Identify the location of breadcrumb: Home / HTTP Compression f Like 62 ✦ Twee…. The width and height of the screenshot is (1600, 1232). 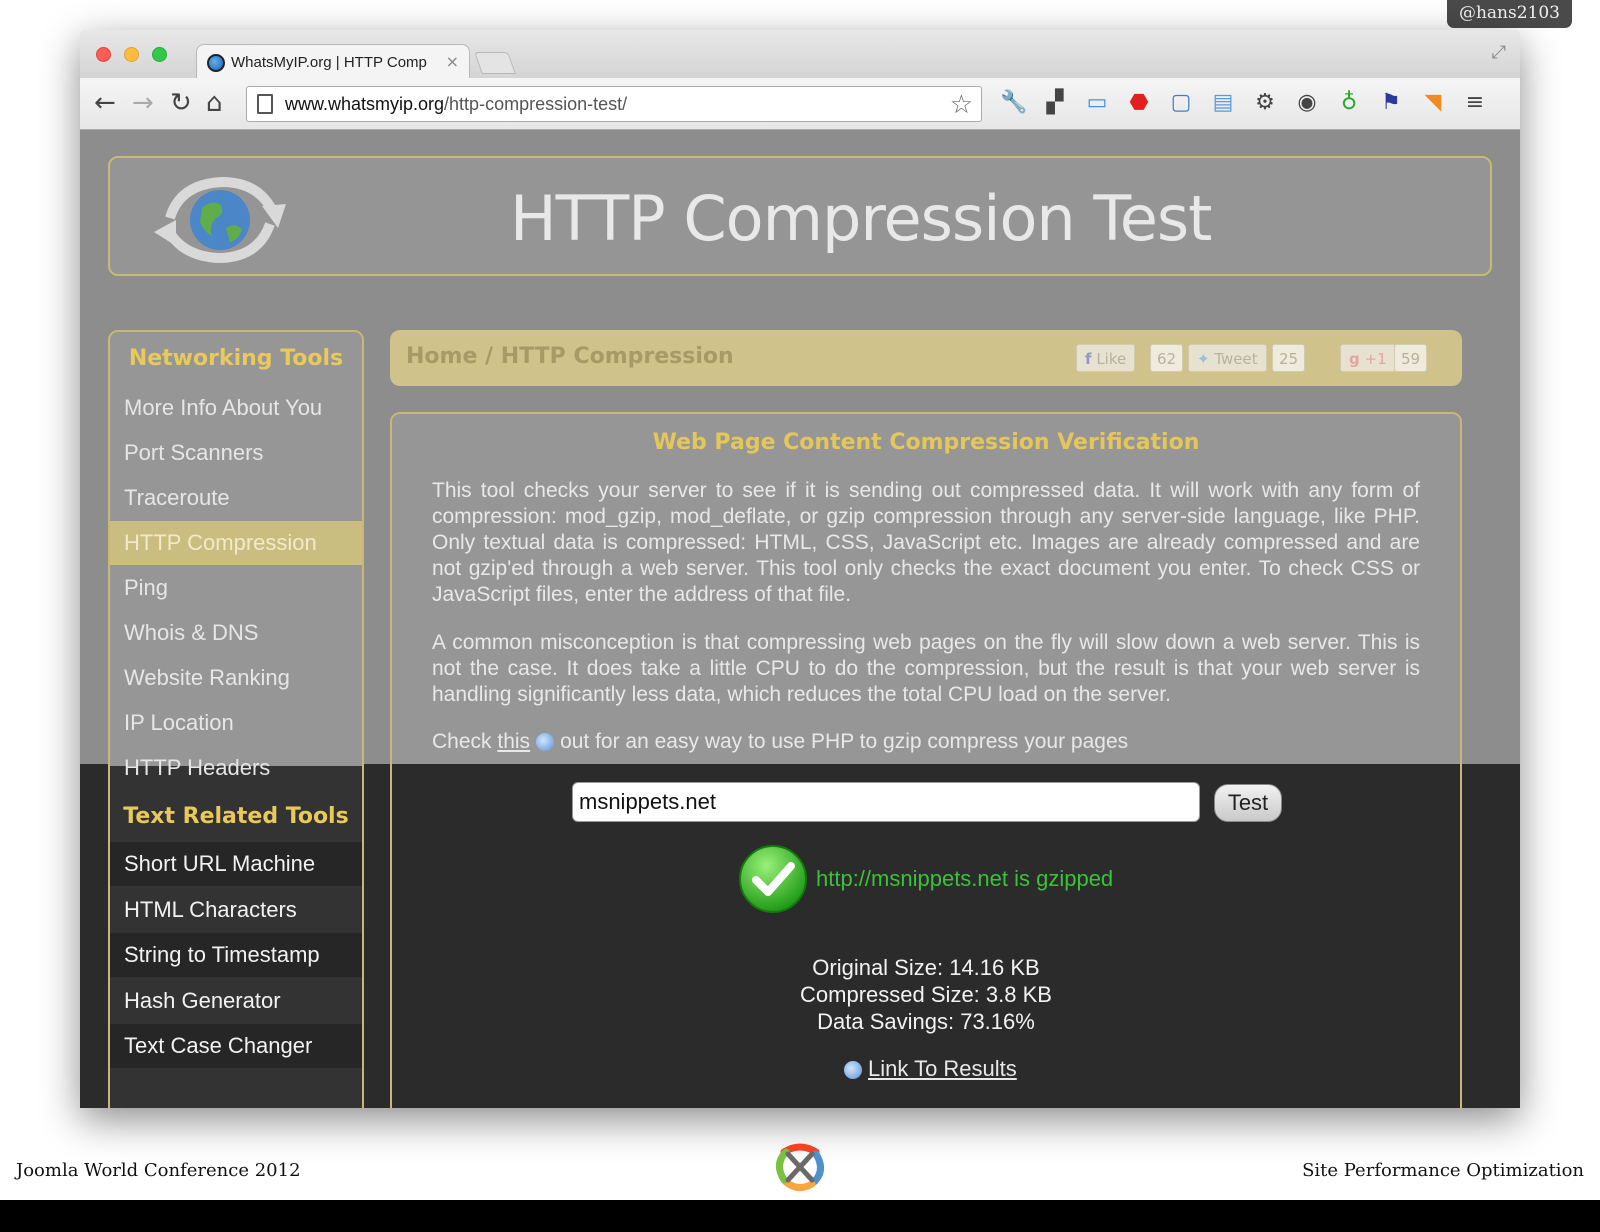
(926, 358).